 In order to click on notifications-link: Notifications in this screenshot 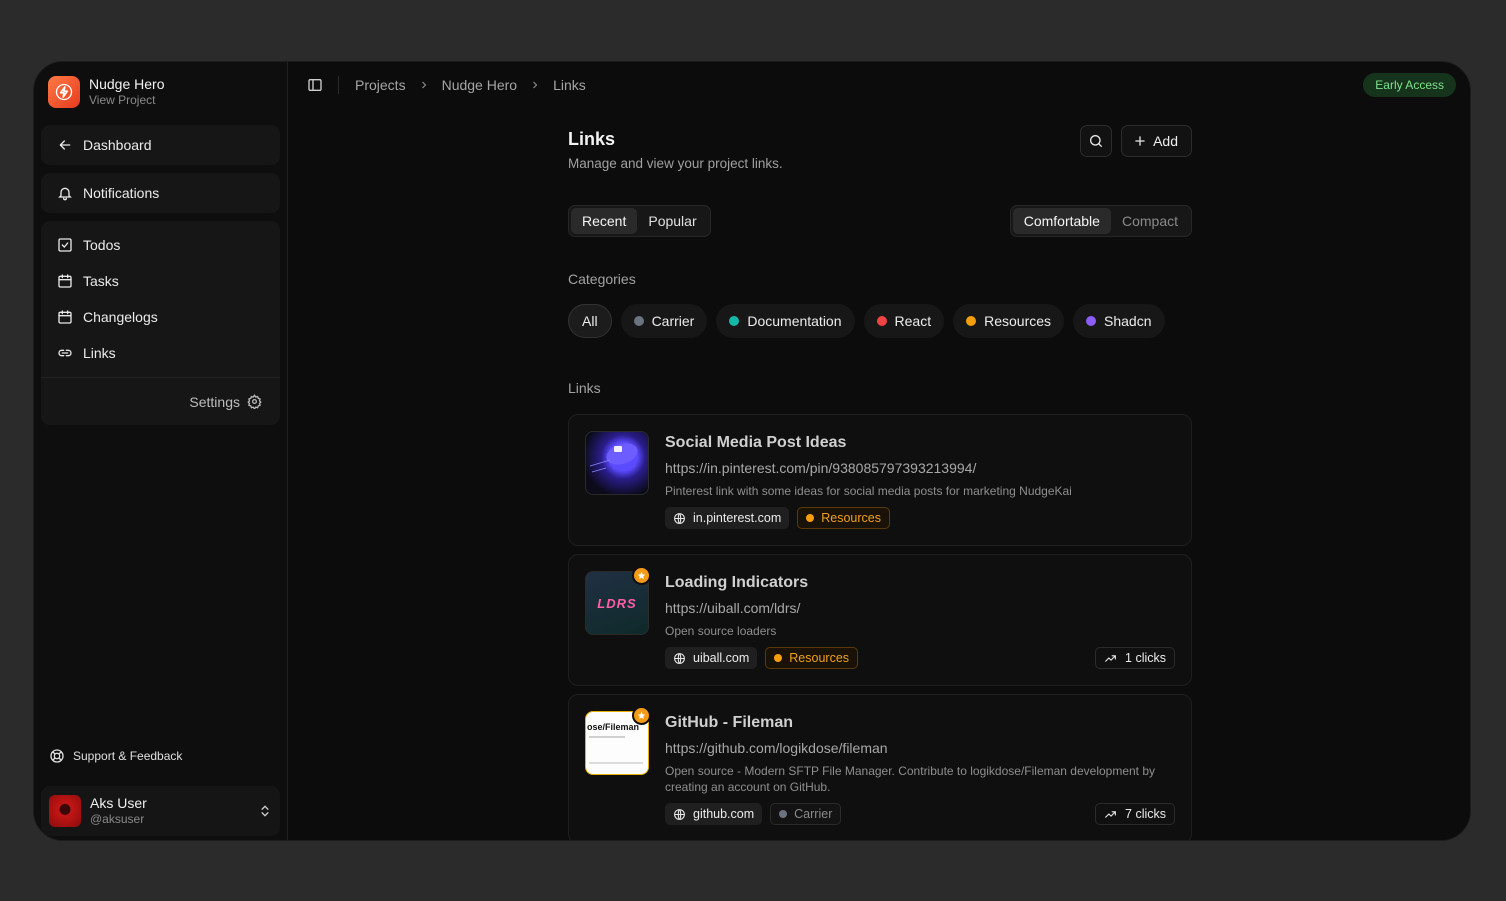, I will do `click(160, 193)`.